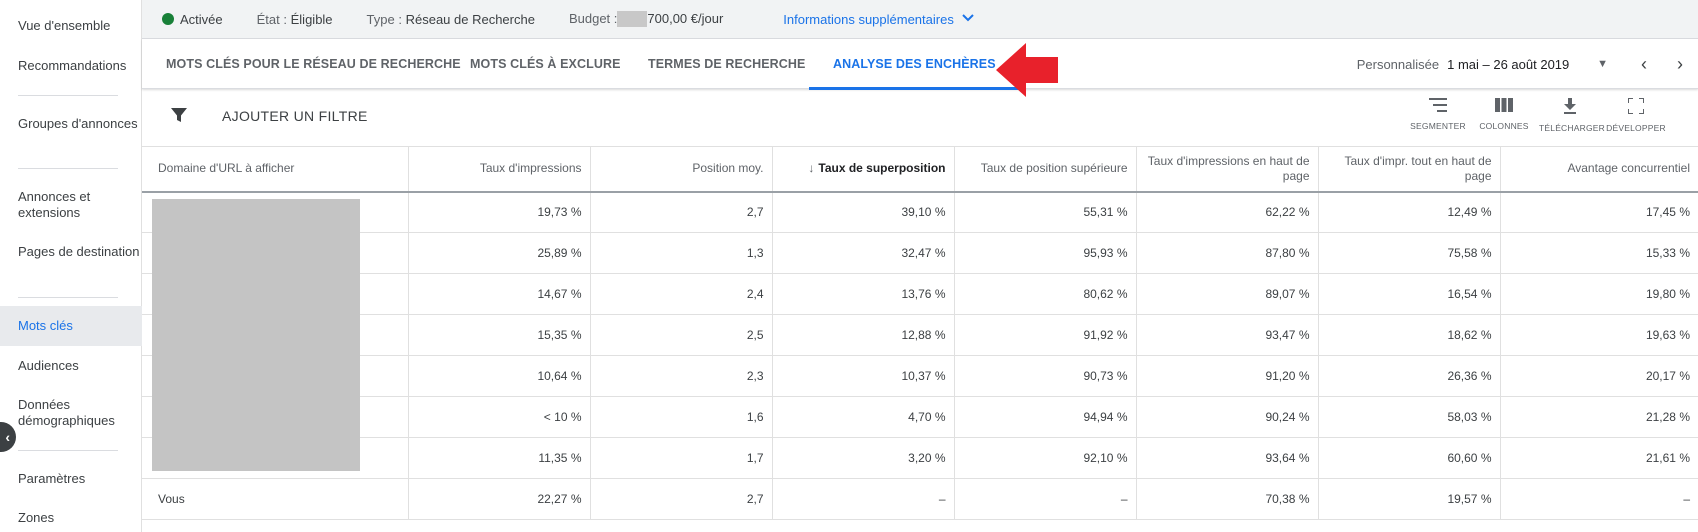  What do you see at coordinates (863, 458) in the screenshot?
I see `table-cell: 3,20 %` at bounding box center [863, 458].